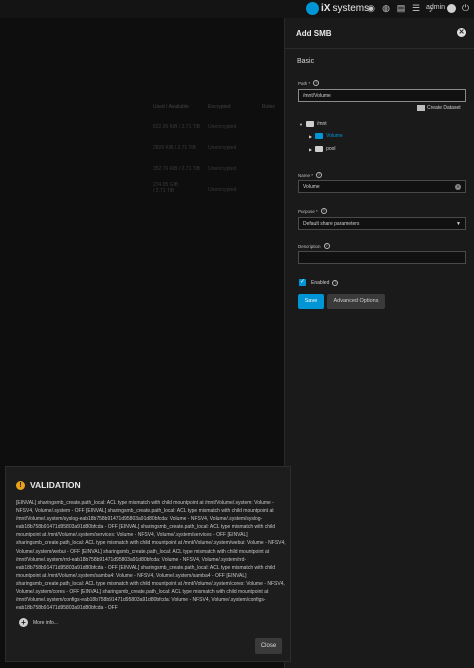 The width and height of the screenshot is (474, 668). What do you see at coordinates (312, 8) in the screenshot?
I see `ix-logo-icon` at bounding box center [312, 8].